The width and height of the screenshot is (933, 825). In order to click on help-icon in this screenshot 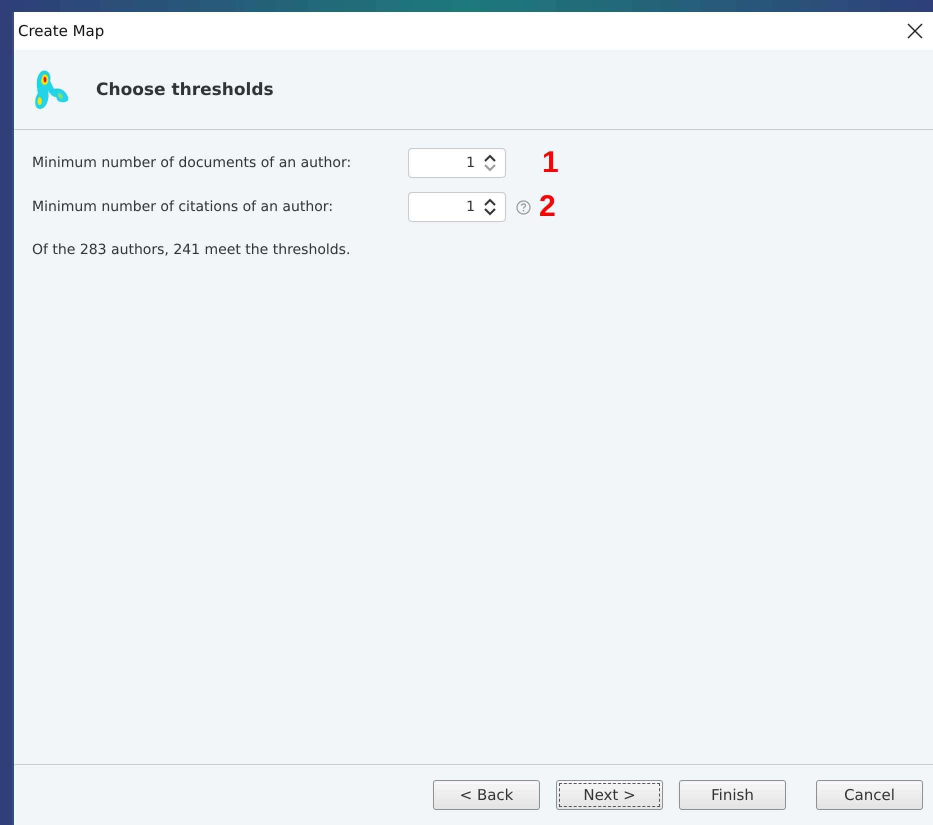, I will do `click(523, 207)`.